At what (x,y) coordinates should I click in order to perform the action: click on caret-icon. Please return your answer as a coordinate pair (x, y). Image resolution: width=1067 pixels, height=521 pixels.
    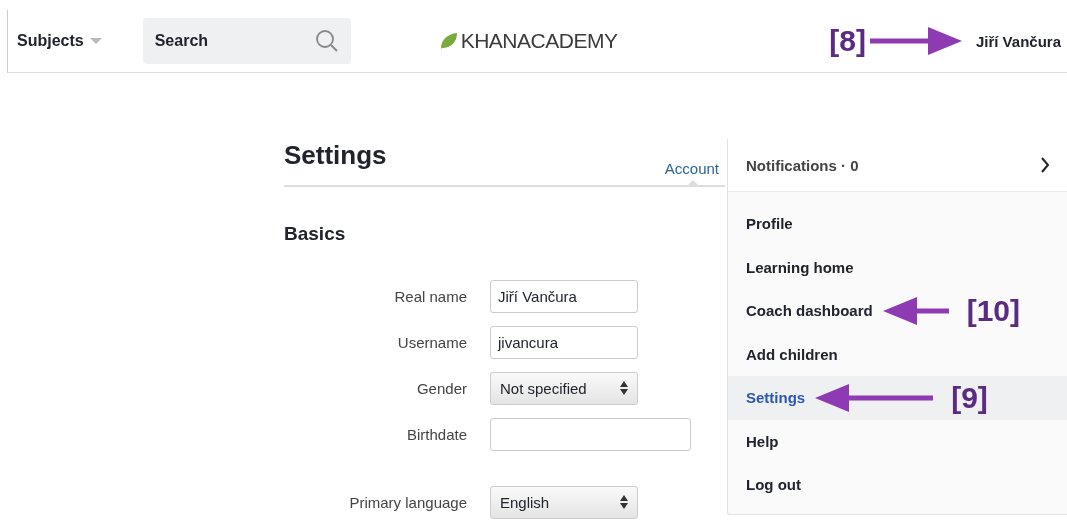
    Looking at the image, I should click on (95, 41).